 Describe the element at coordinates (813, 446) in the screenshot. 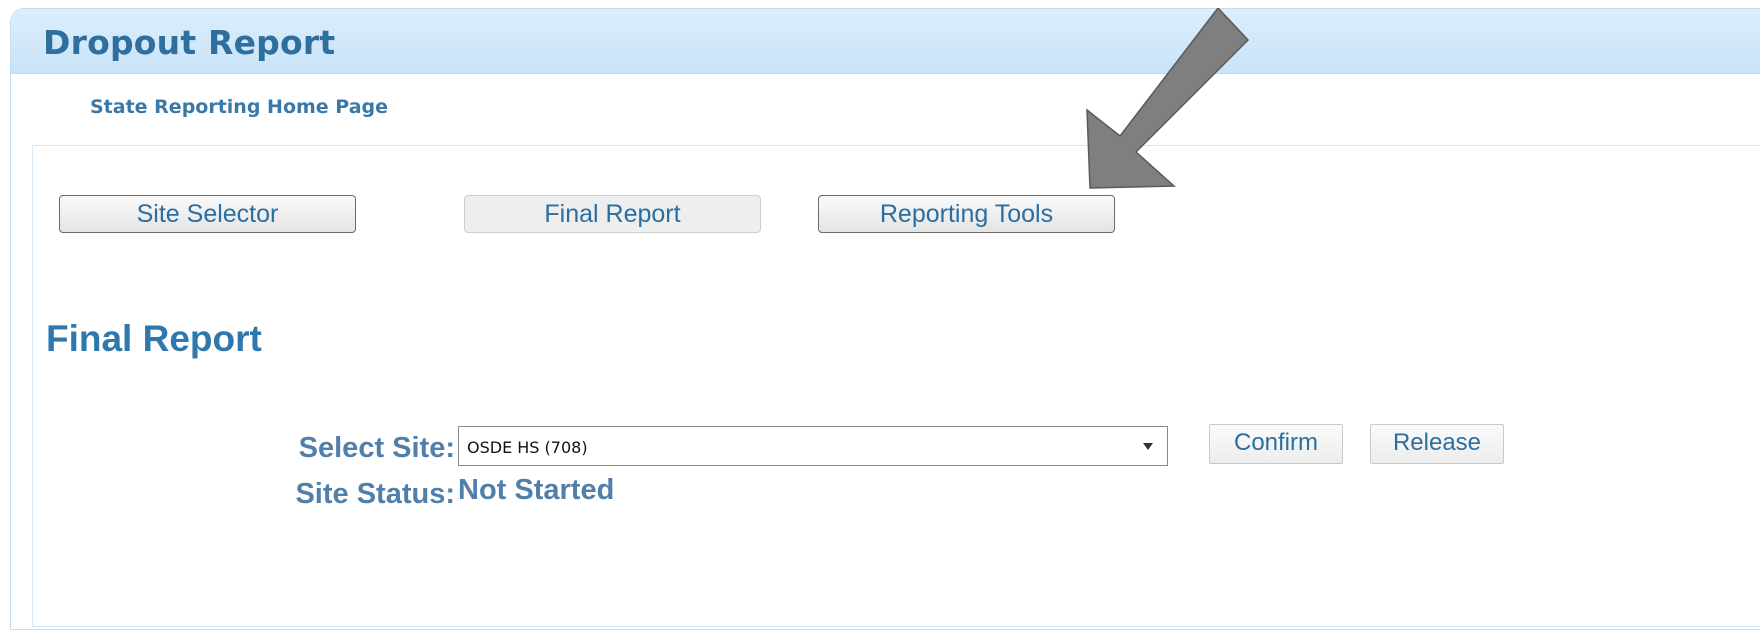

I see `site-select: OSDE HS (708)` at that location.